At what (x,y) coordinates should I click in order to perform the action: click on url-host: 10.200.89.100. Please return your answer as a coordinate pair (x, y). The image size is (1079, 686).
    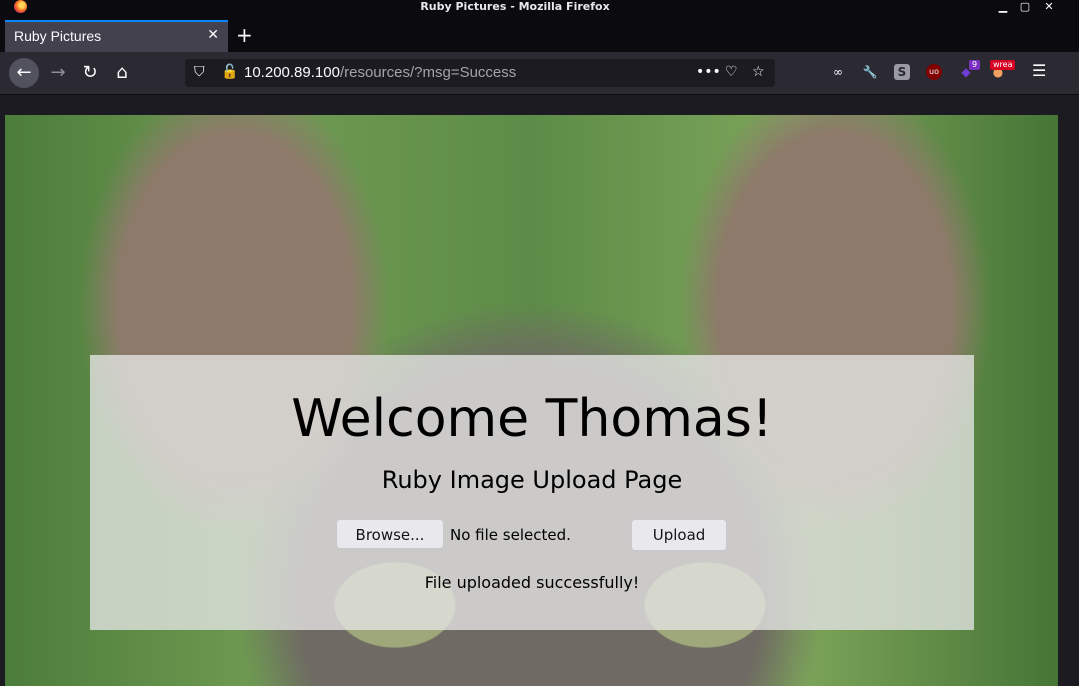
    Looking at the image, I should click on (292, 72).